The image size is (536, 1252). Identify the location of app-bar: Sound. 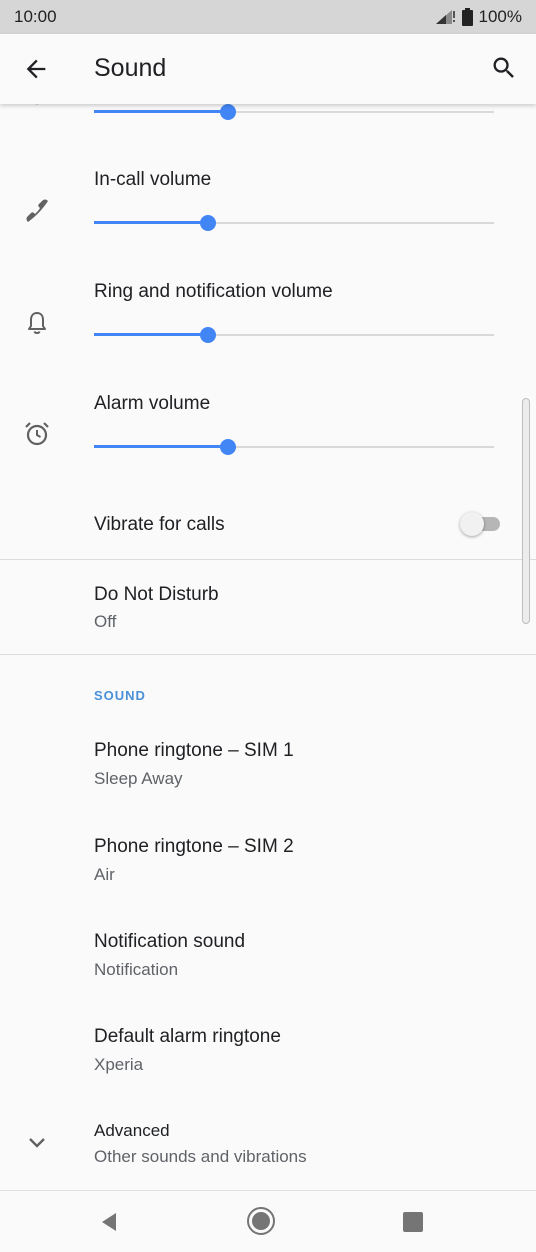
(268, 69).